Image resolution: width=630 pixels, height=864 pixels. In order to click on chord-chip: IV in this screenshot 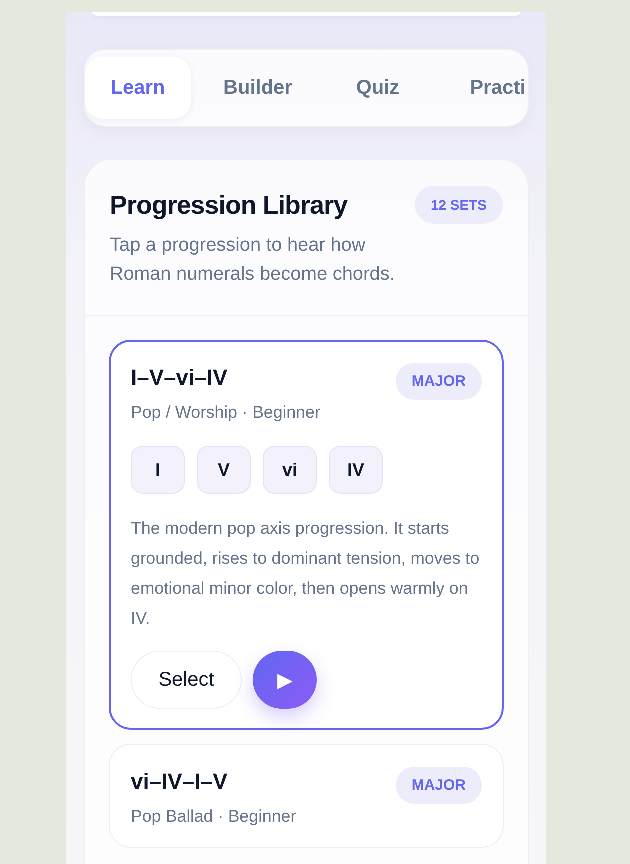, I will do `click(356, 470)`.